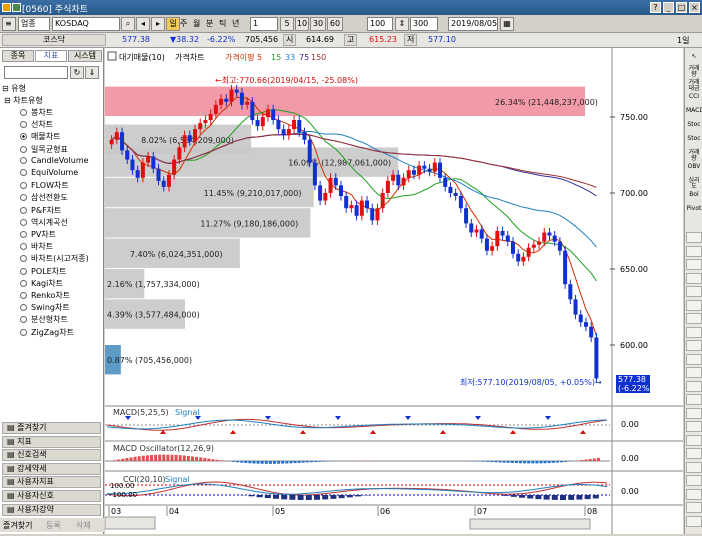  I want to click on indicator-shortcut: CCI, so click(694, 100).